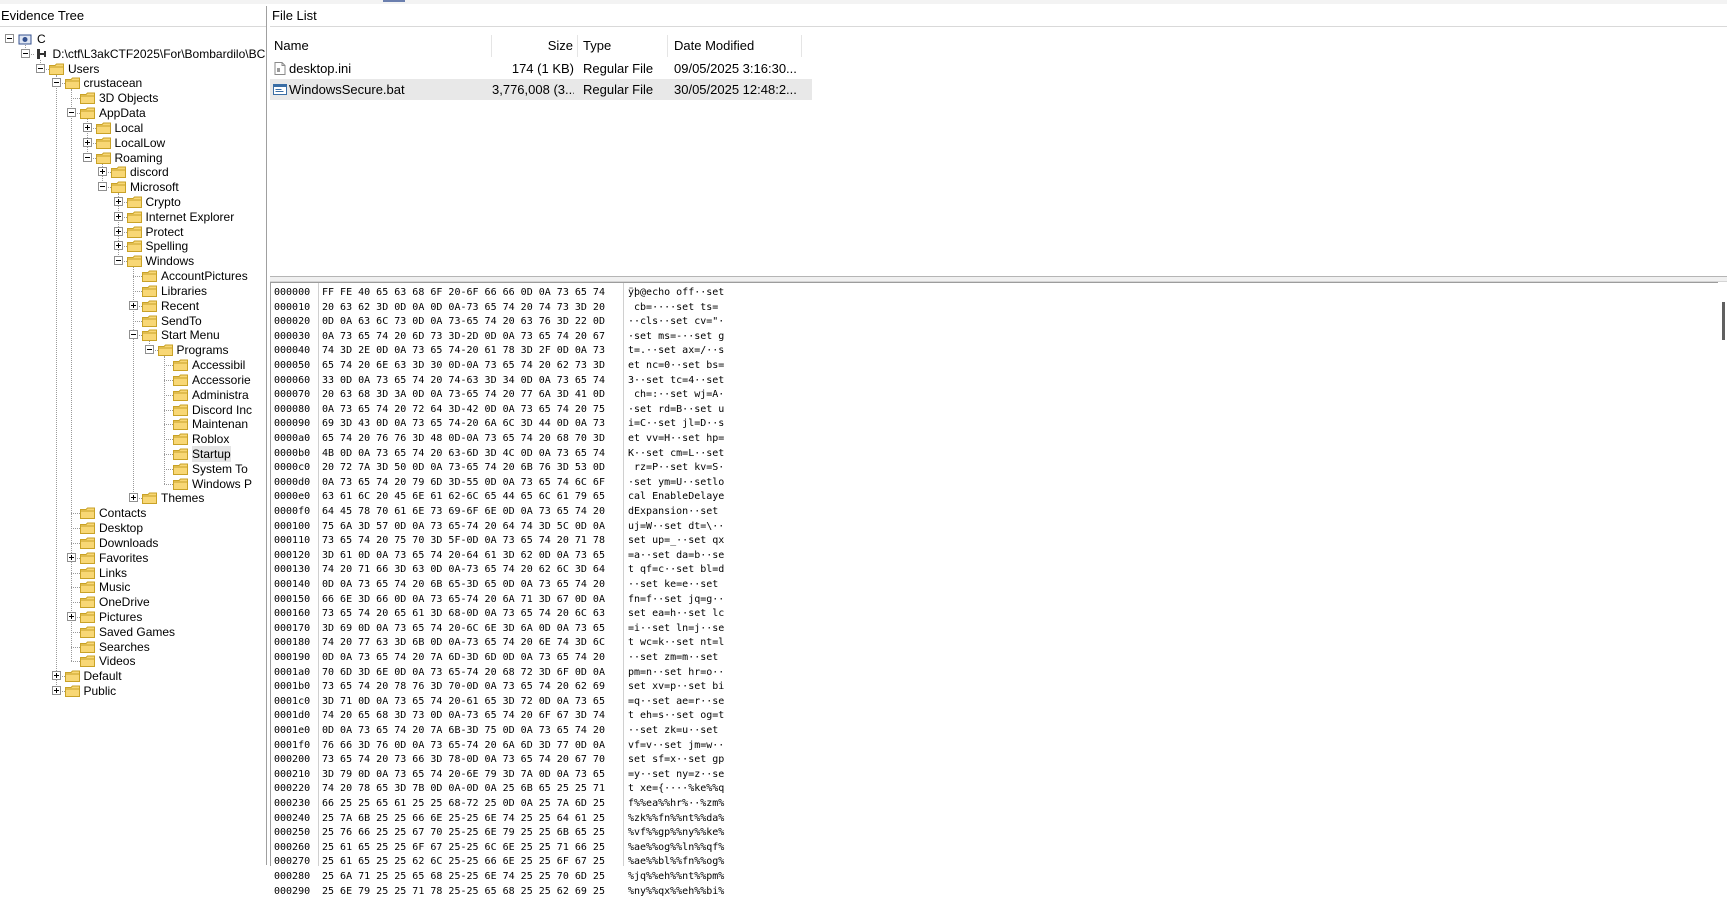 This screenshot has height=900, width=1727. What do you see at coordinates (133, 83) in the screenshot?
I see `tree-node-crustacean: crustacean` at bounding box center [133, 83].